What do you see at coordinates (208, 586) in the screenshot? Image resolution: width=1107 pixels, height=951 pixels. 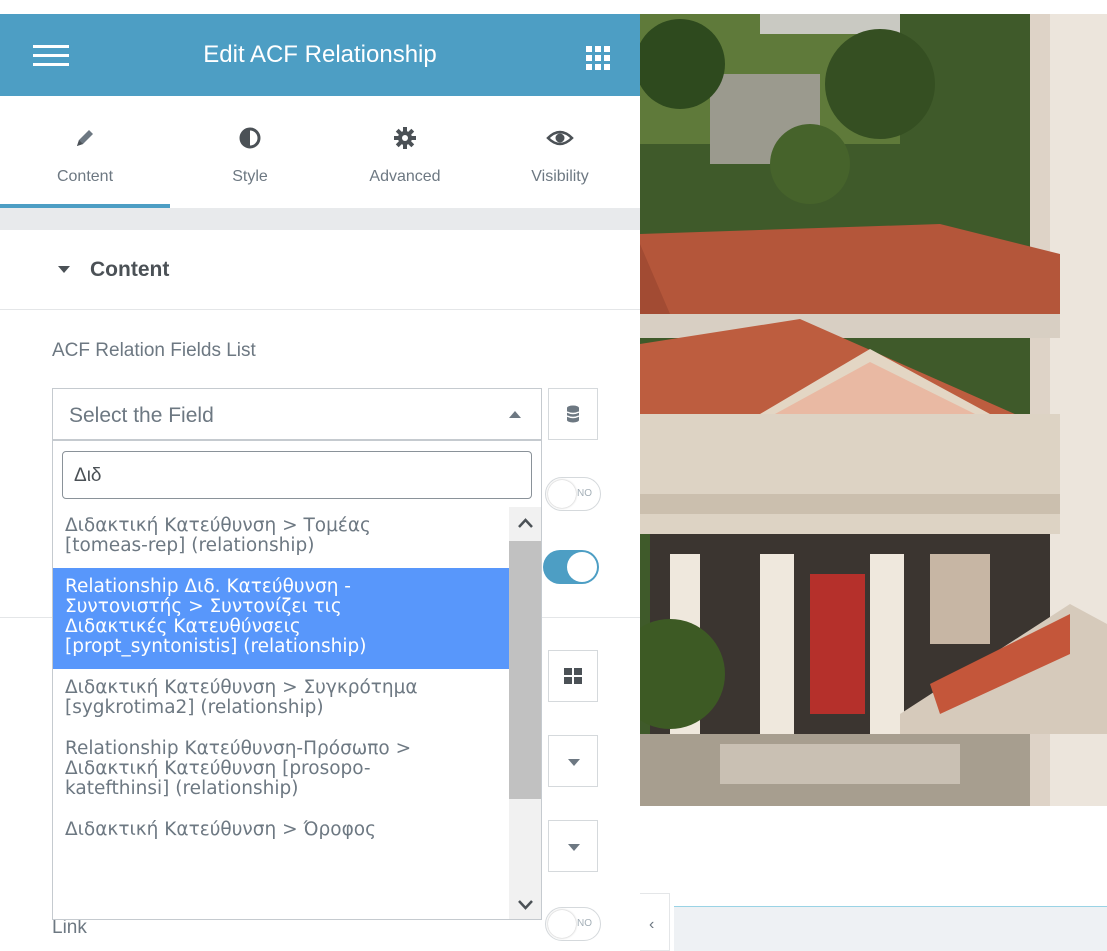 I see `option-line: Relationship Διδ. Κατεύθυνση -` at bounding box center [208, 586].